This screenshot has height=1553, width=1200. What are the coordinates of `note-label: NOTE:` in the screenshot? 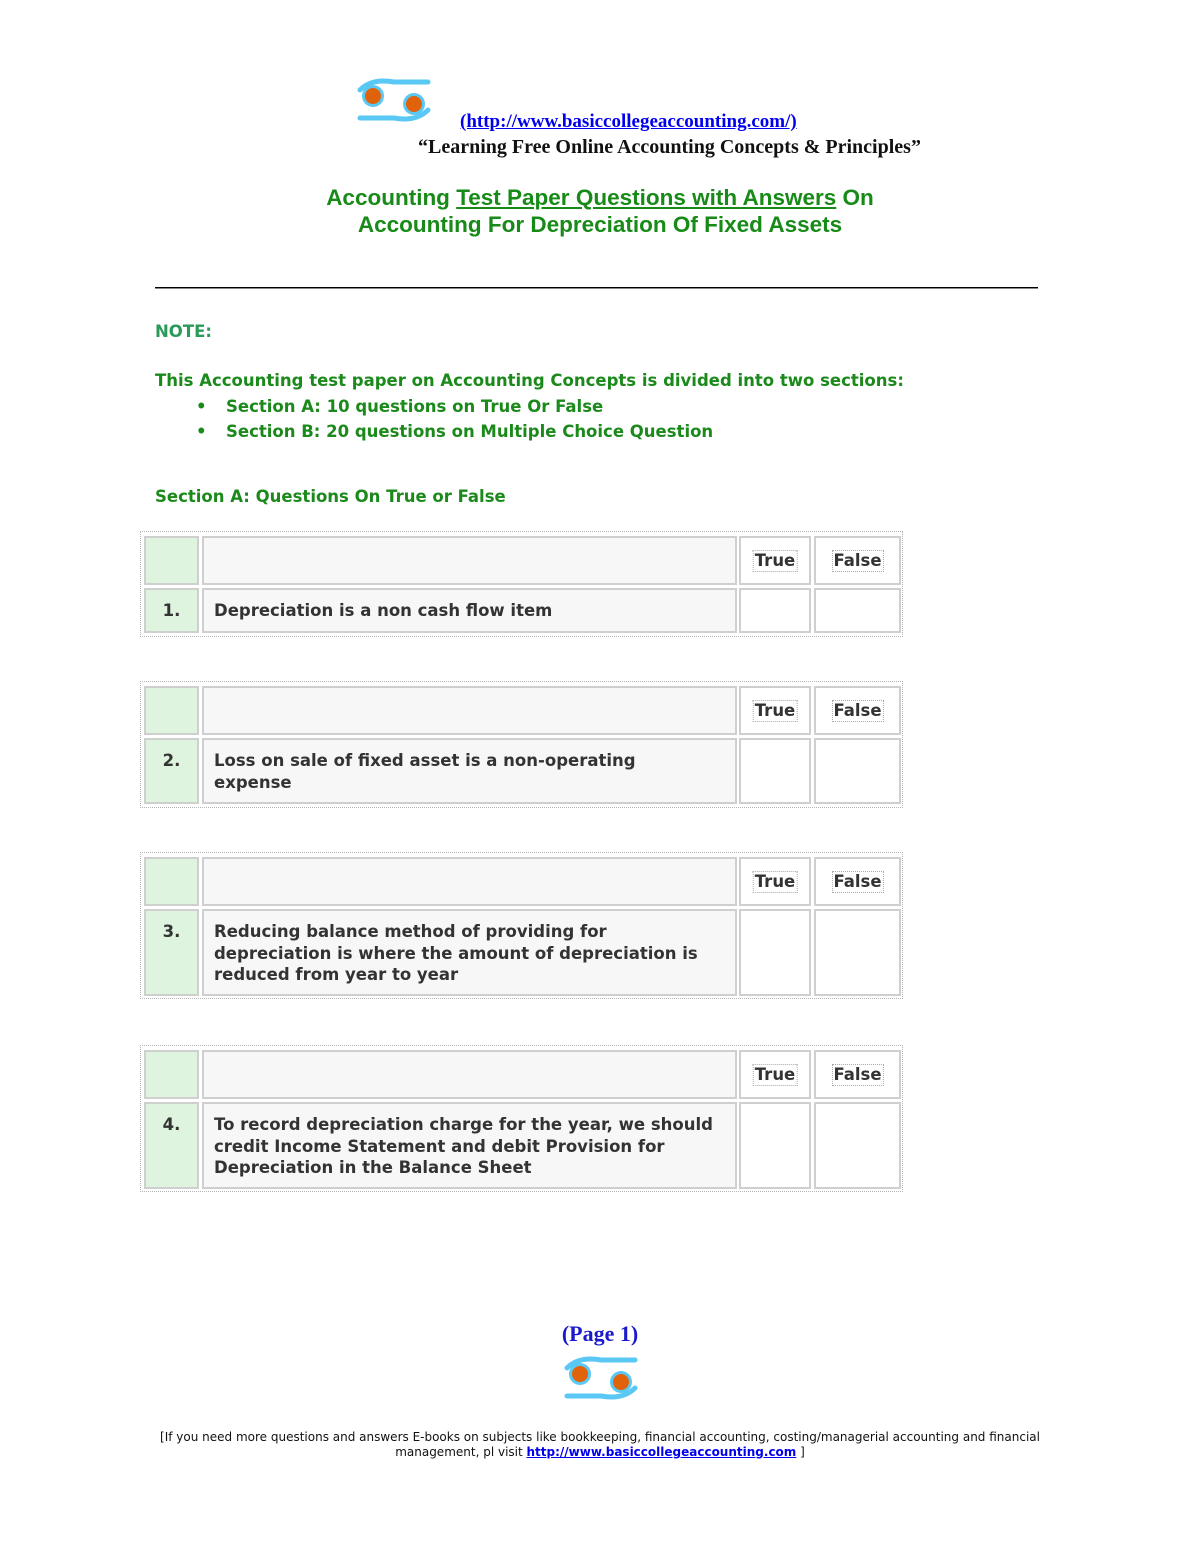 It's located at (183, 331).